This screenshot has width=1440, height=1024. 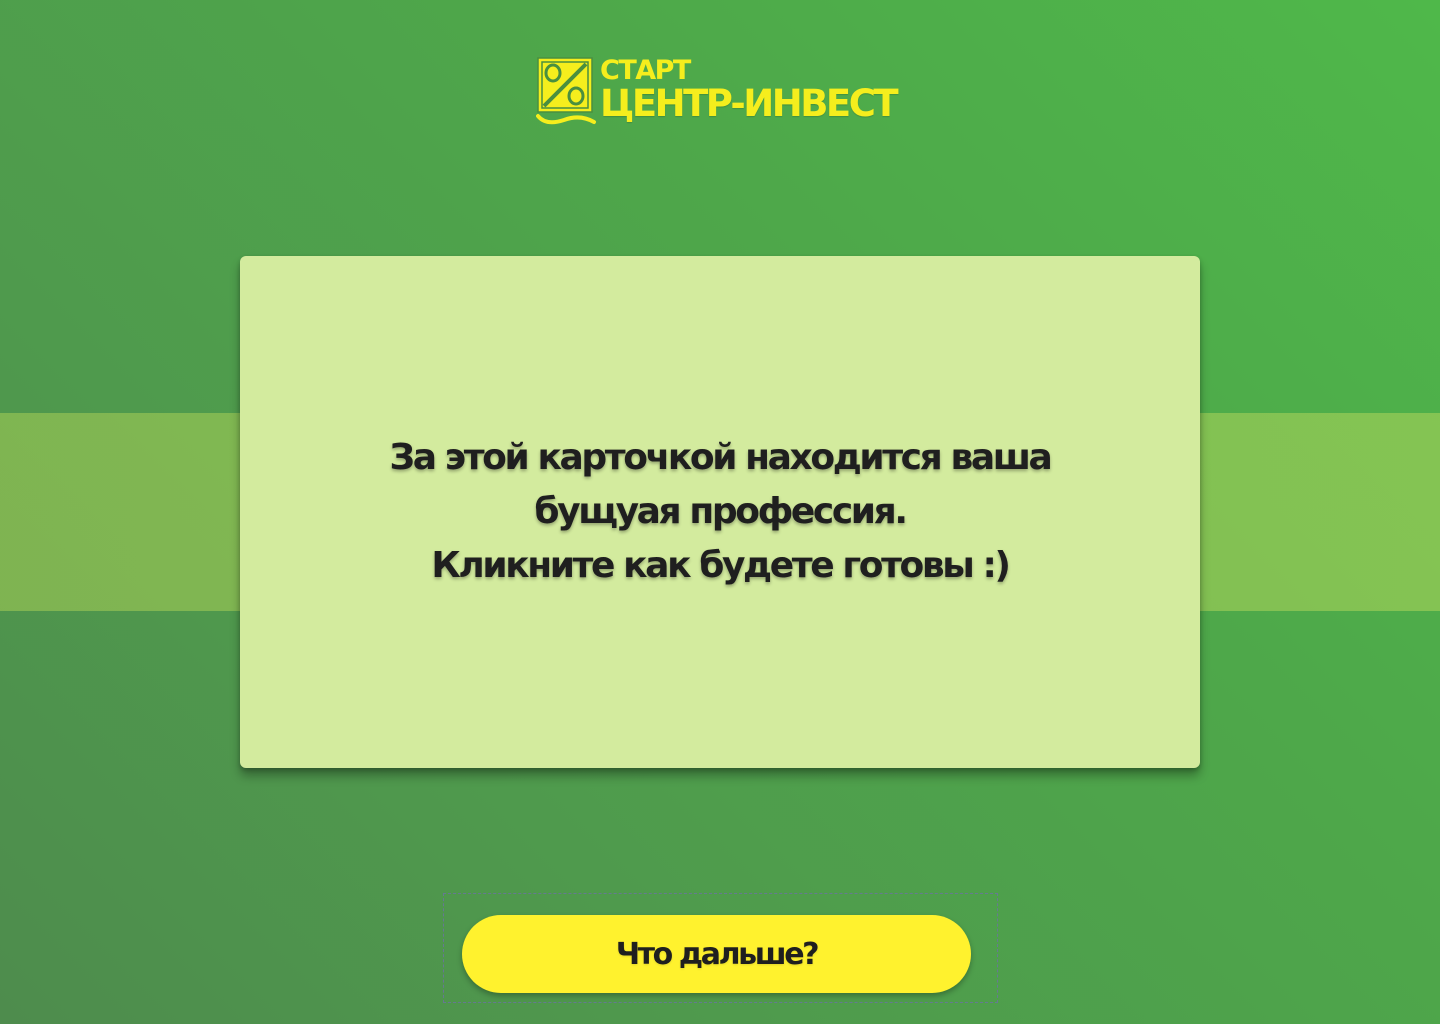 What do you see at coordinates (721, 565) in the screenshot?
I see `card-message-line-3: Кликните как будете готовы :)` at bounding box center [721, 565].